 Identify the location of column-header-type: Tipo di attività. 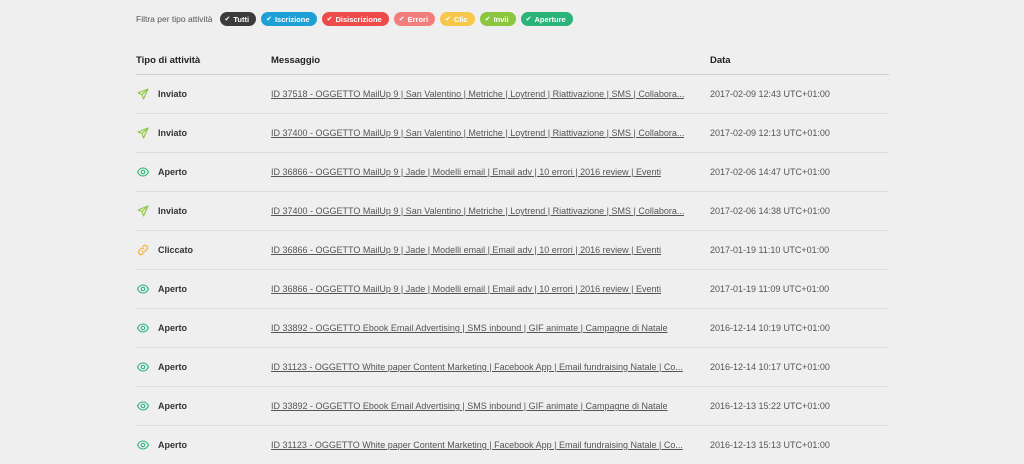
(168, 60).